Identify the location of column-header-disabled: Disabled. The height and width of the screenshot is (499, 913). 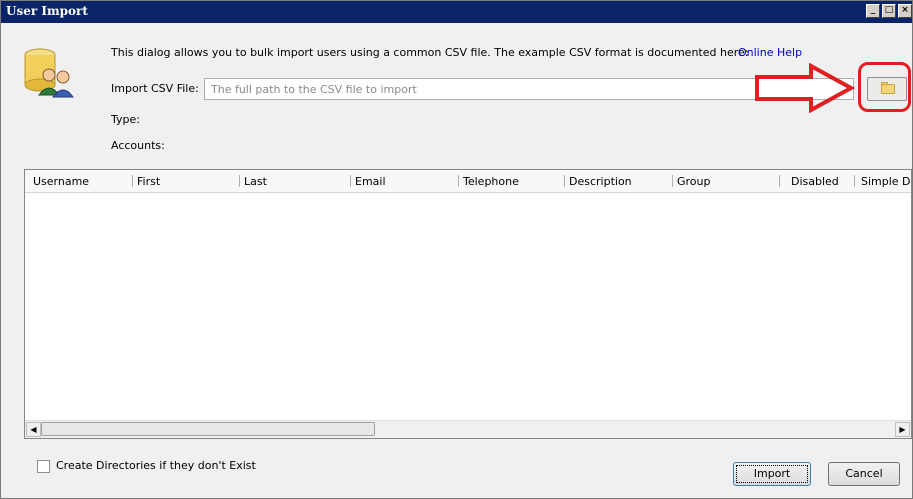
(815, 181).